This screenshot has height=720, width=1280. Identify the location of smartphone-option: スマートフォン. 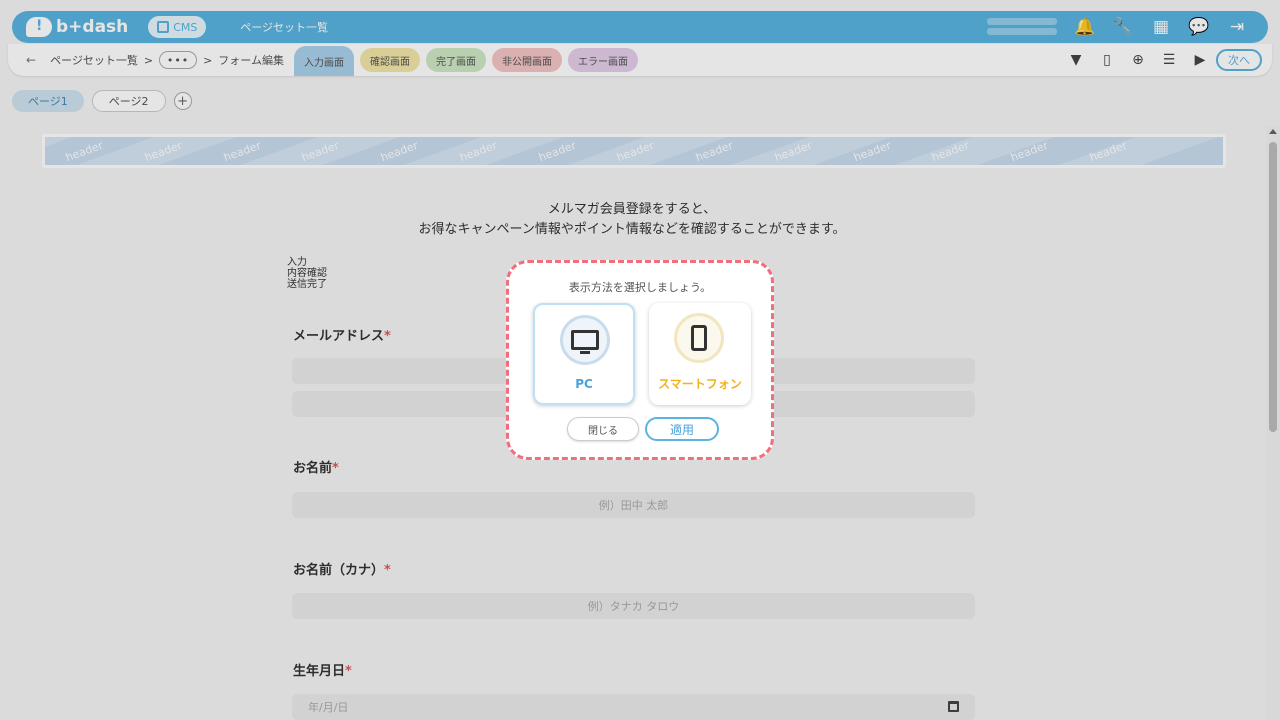
(700, 354).